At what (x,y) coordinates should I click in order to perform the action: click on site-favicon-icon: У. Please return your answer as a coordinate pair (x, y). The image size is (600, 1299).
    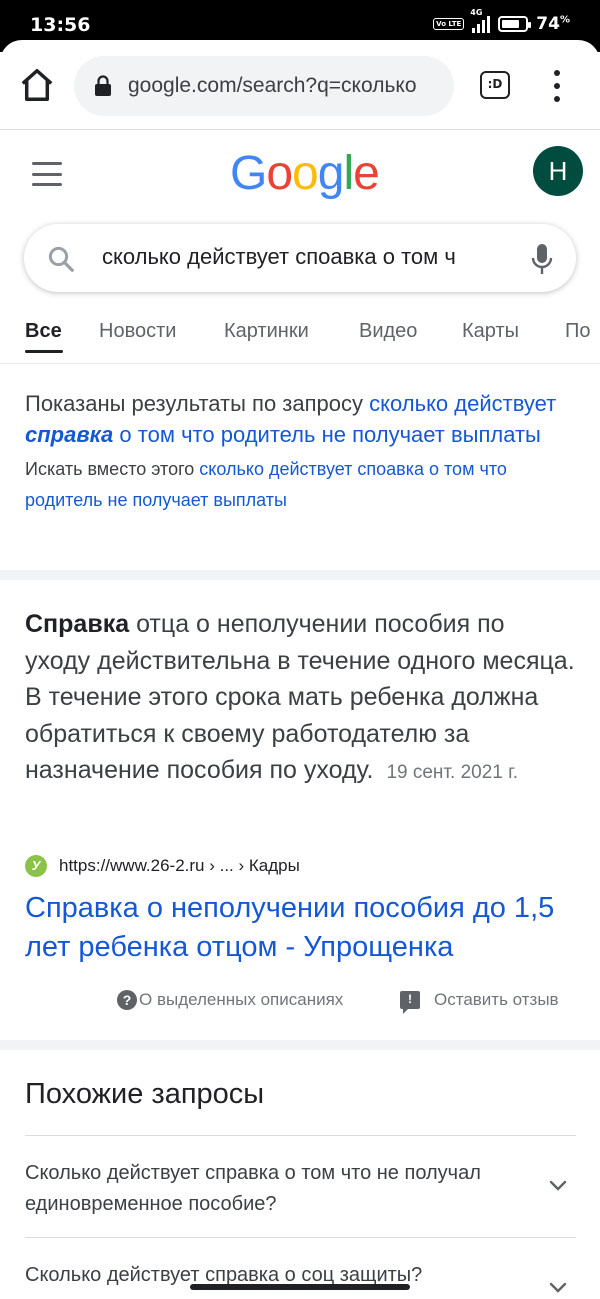
    Looking at the image, I should click on (36, 866).